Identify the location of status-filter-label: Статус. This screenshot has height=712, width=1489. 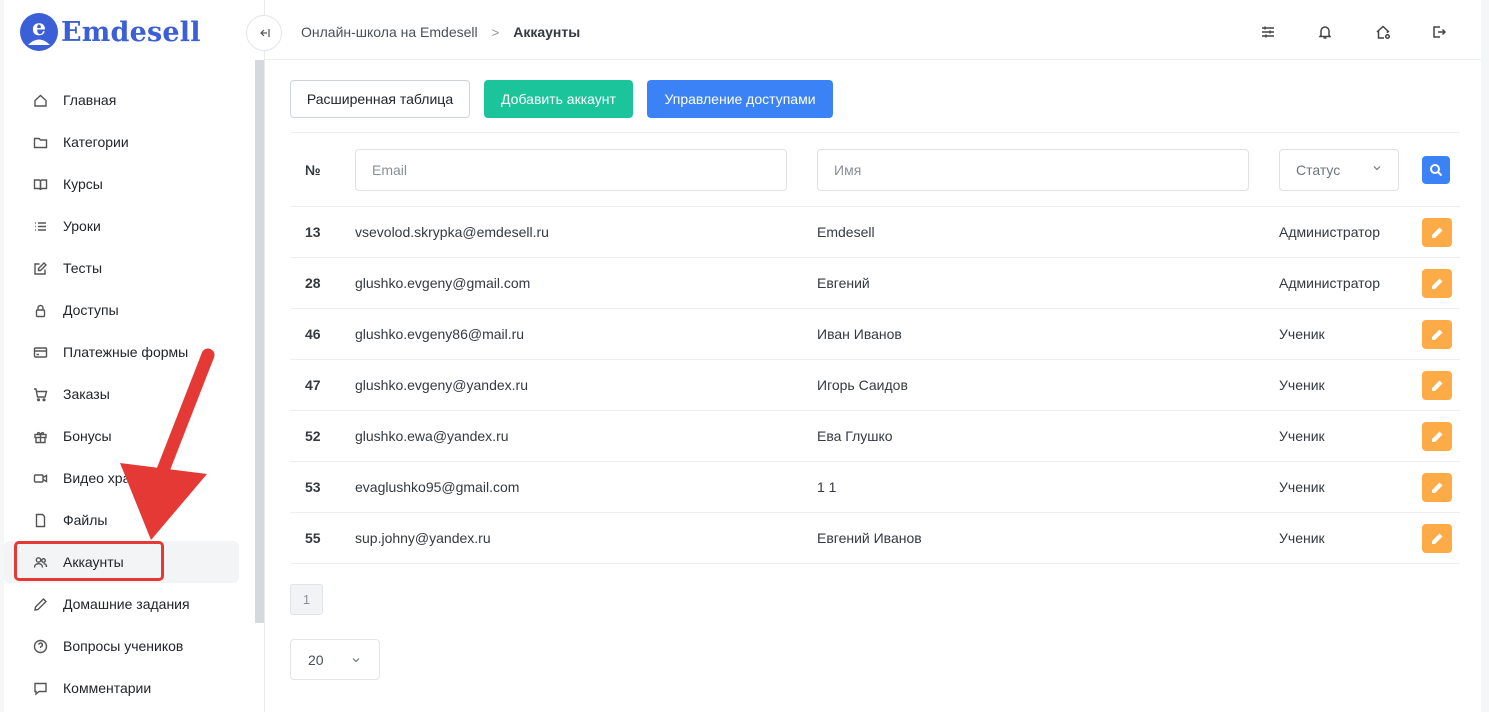
(1318, 170).